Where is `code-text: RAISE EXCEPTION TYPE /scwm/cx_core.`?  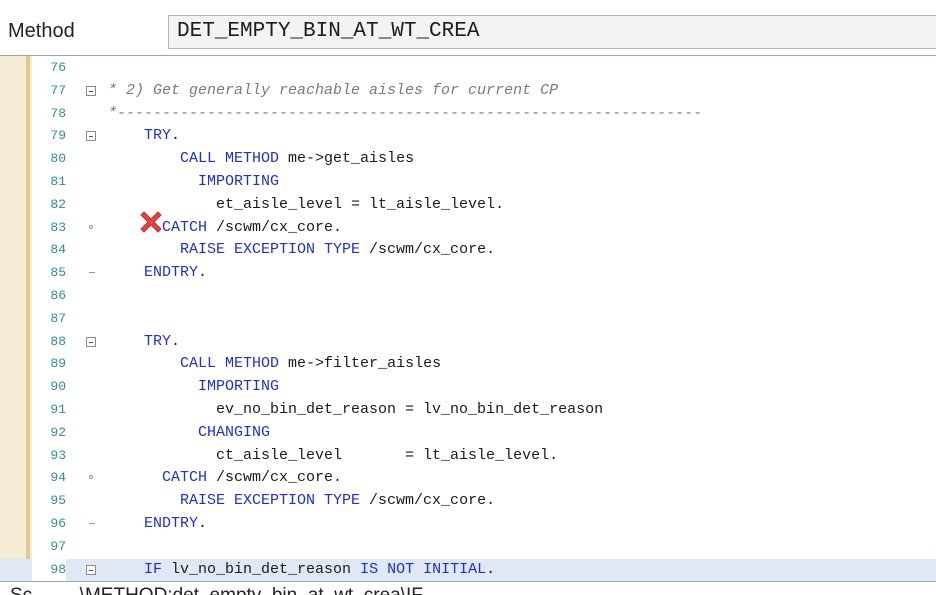
code-text: RAISE EXCEPTION TYPE /scwm/cx_core. is located at coordinates (301, 250).